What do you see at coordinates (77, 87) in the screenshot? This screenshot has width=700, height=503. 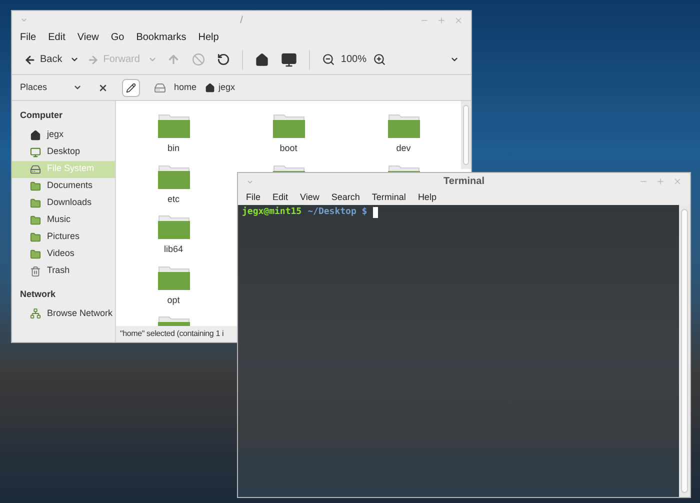 I see `caret-icon` at bounding box center [77, 87].